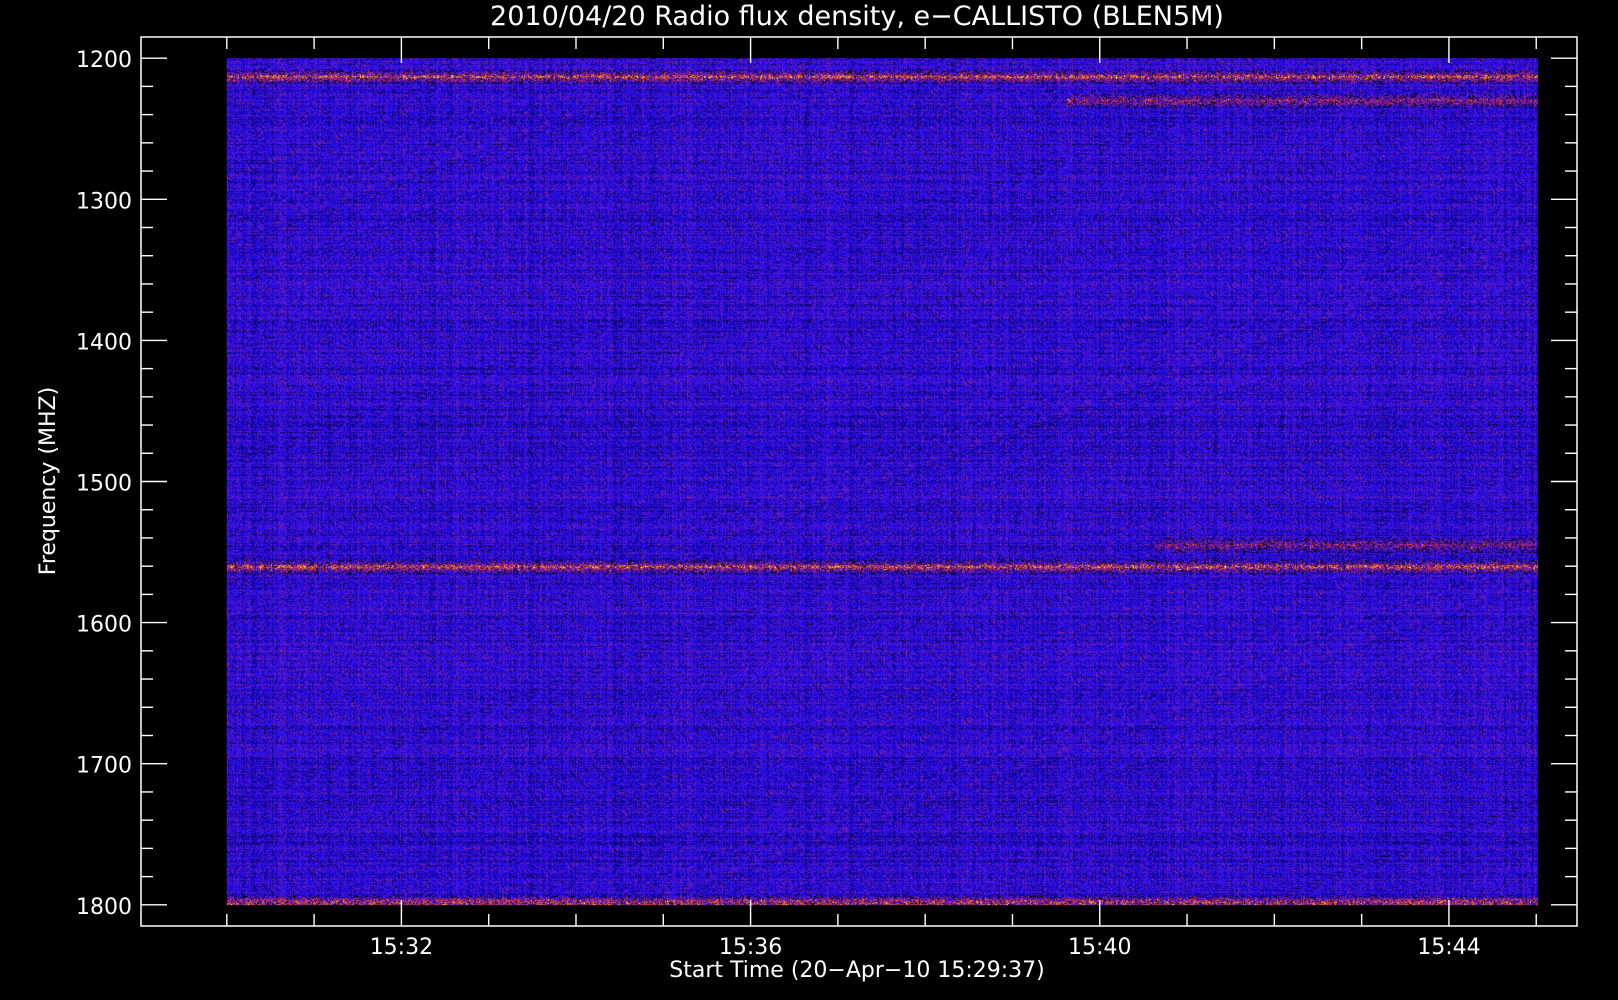 This screenshot has height=1000, width=1618. I want to click on y-tick-label: 1800, so click(104, 907).